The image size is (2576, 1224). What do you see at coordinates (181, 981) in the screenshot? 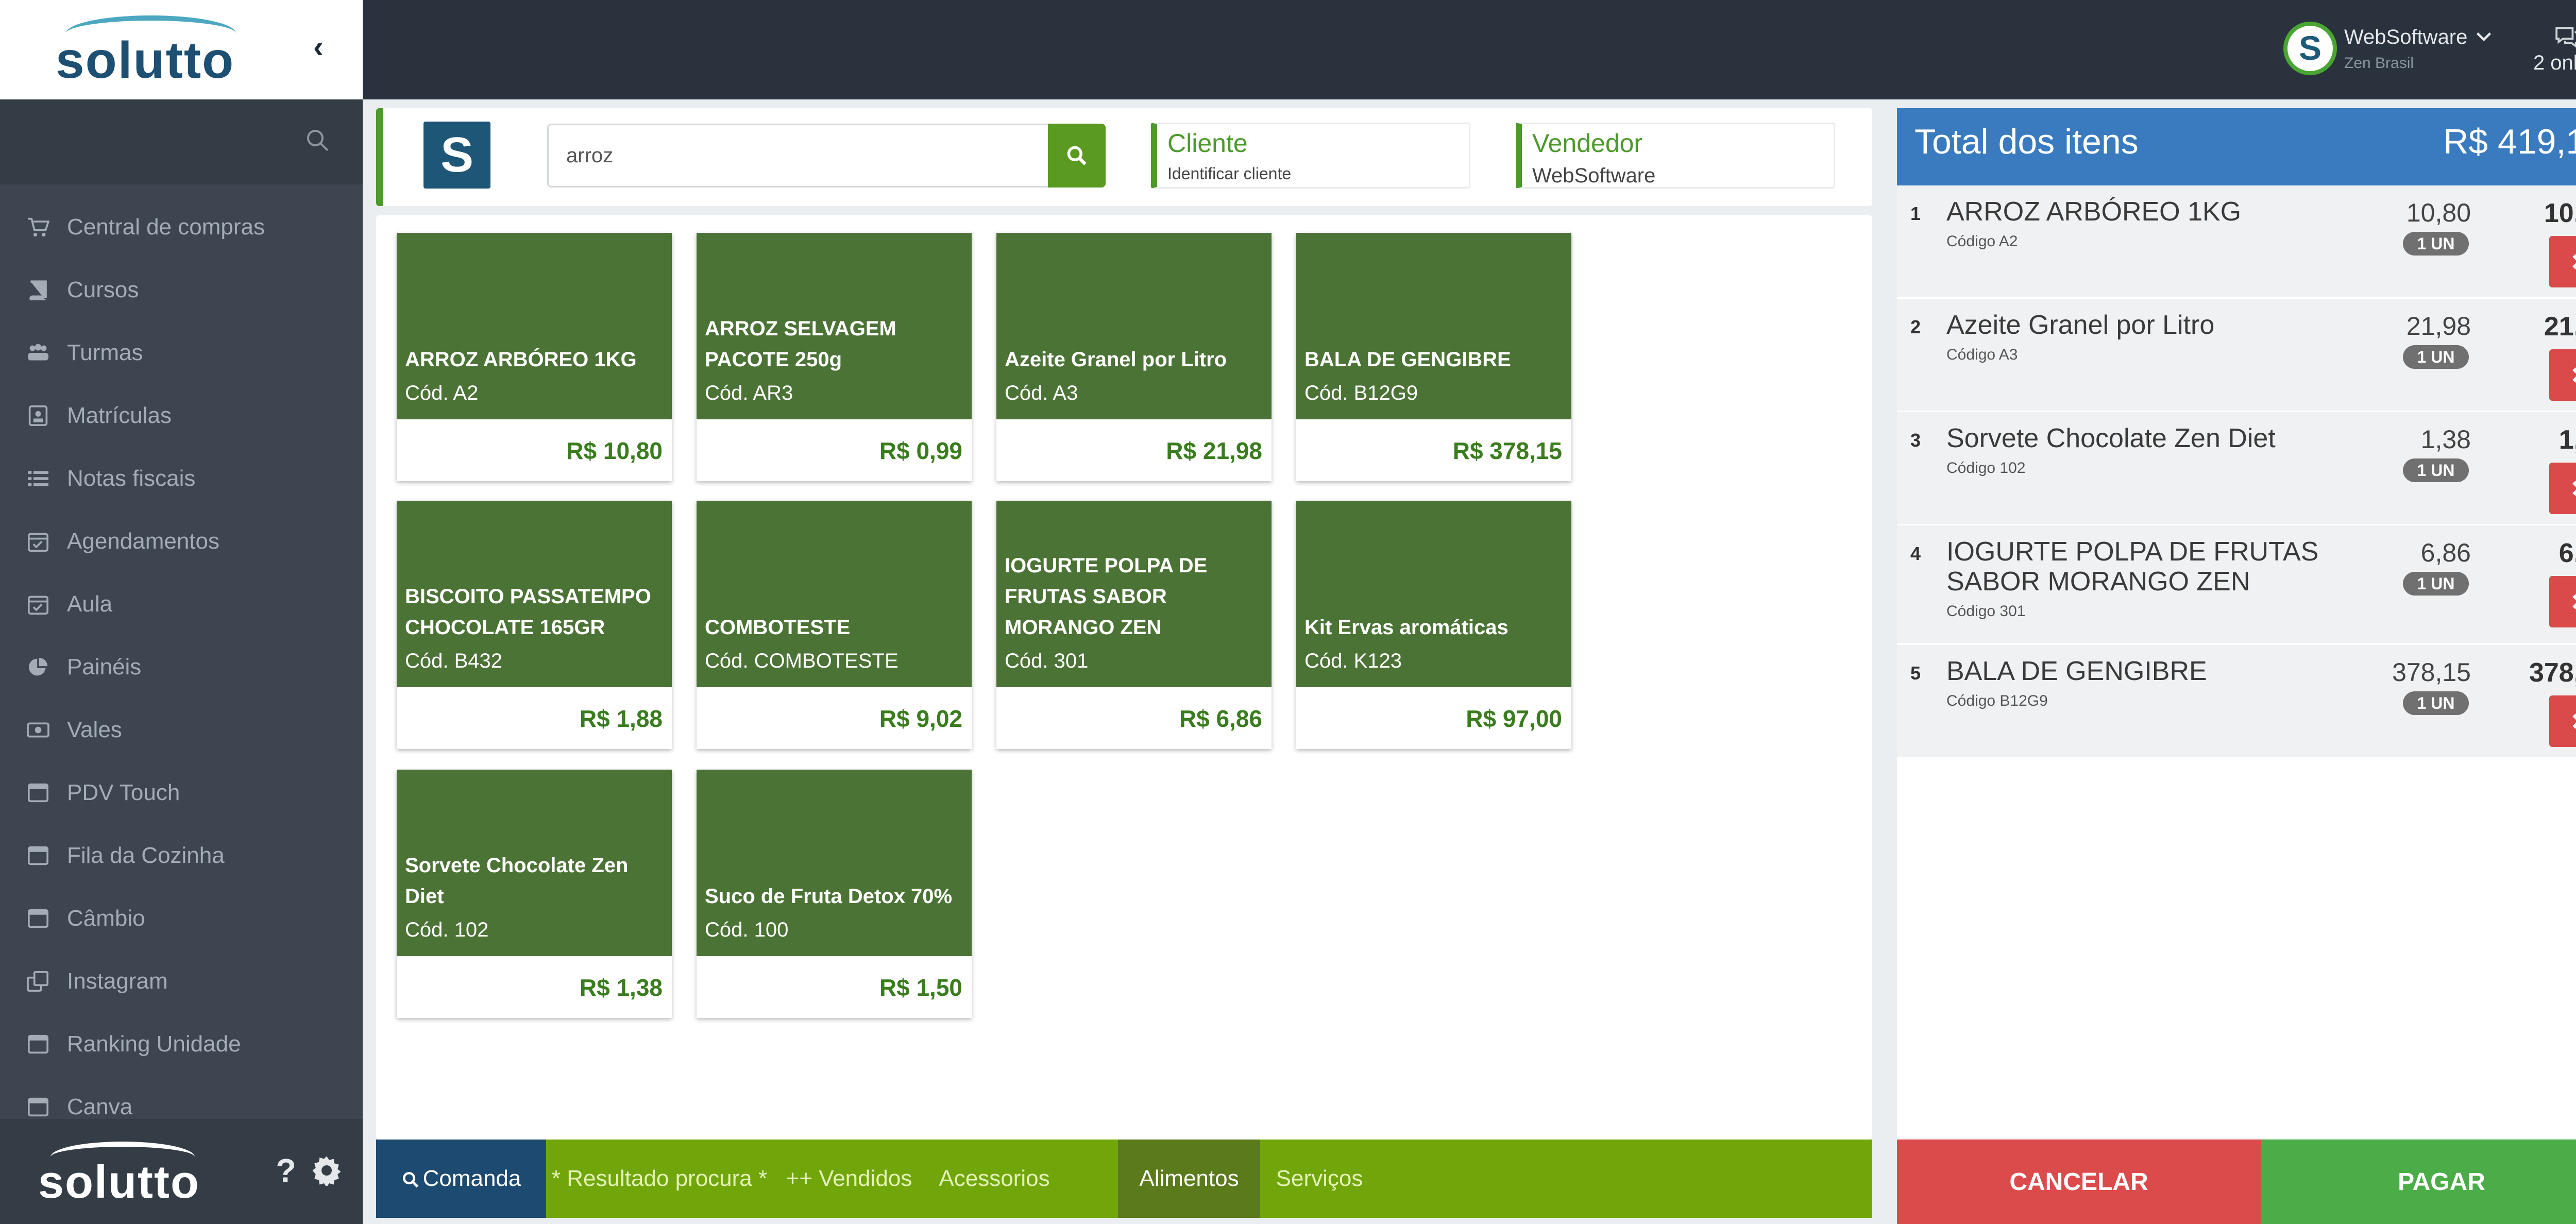
I see `sidebar-item-instagram: Instagram` at bounding box center [181, 981].